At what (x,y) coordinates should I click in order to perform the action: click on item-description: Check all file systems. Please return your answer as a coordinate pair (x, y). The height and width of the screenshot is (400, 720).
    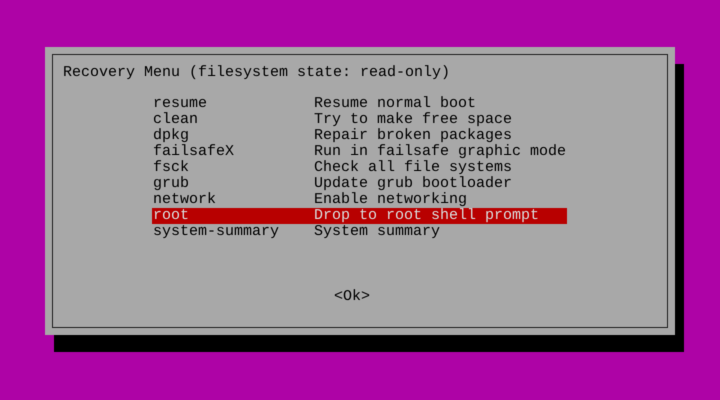
    Looking at the image, I should click on (413, 168).